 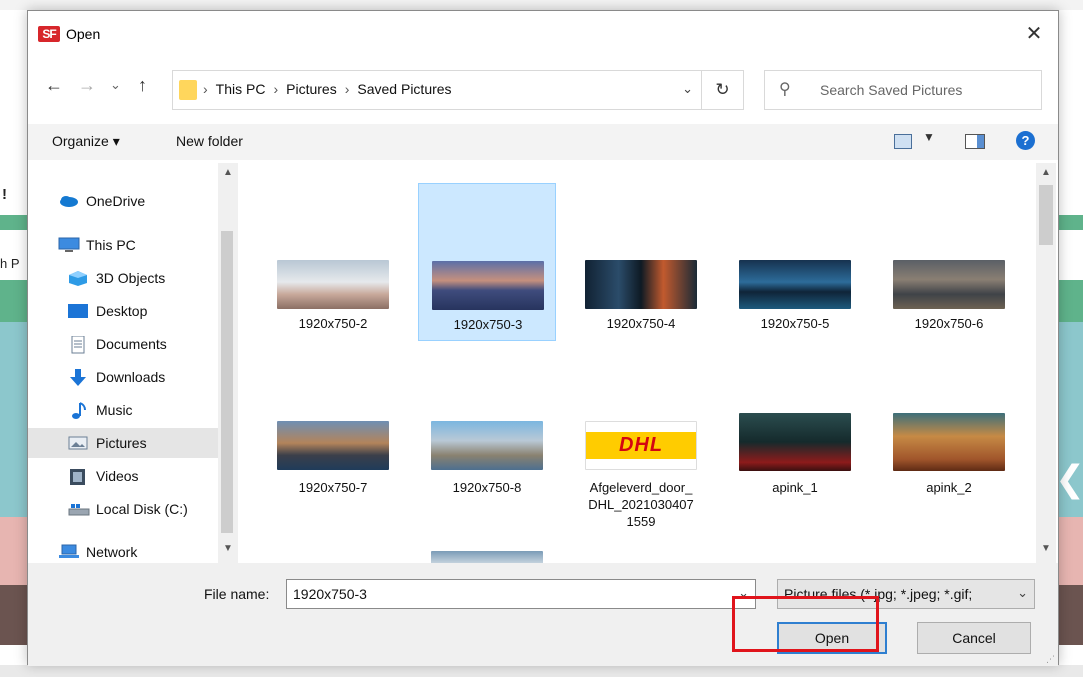 I want to click on sidebar-item-network: Network, so click(x=123, y=550).